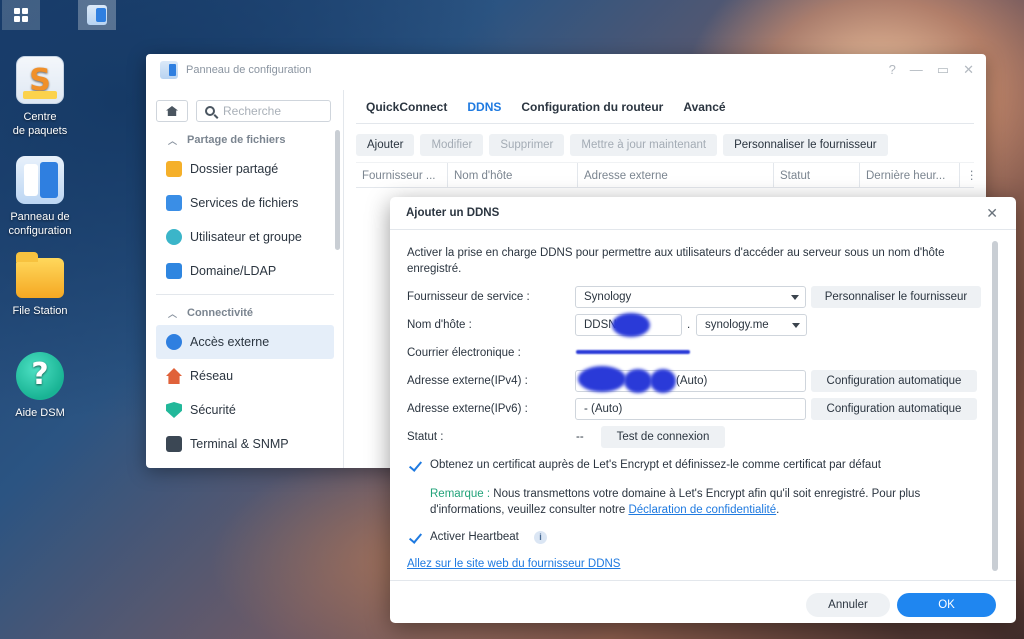  What do you see at coordinates (230, 342) in the screenshot?
I see `sidebar-item-label: Accès externe` at bounding box center [230, 342].